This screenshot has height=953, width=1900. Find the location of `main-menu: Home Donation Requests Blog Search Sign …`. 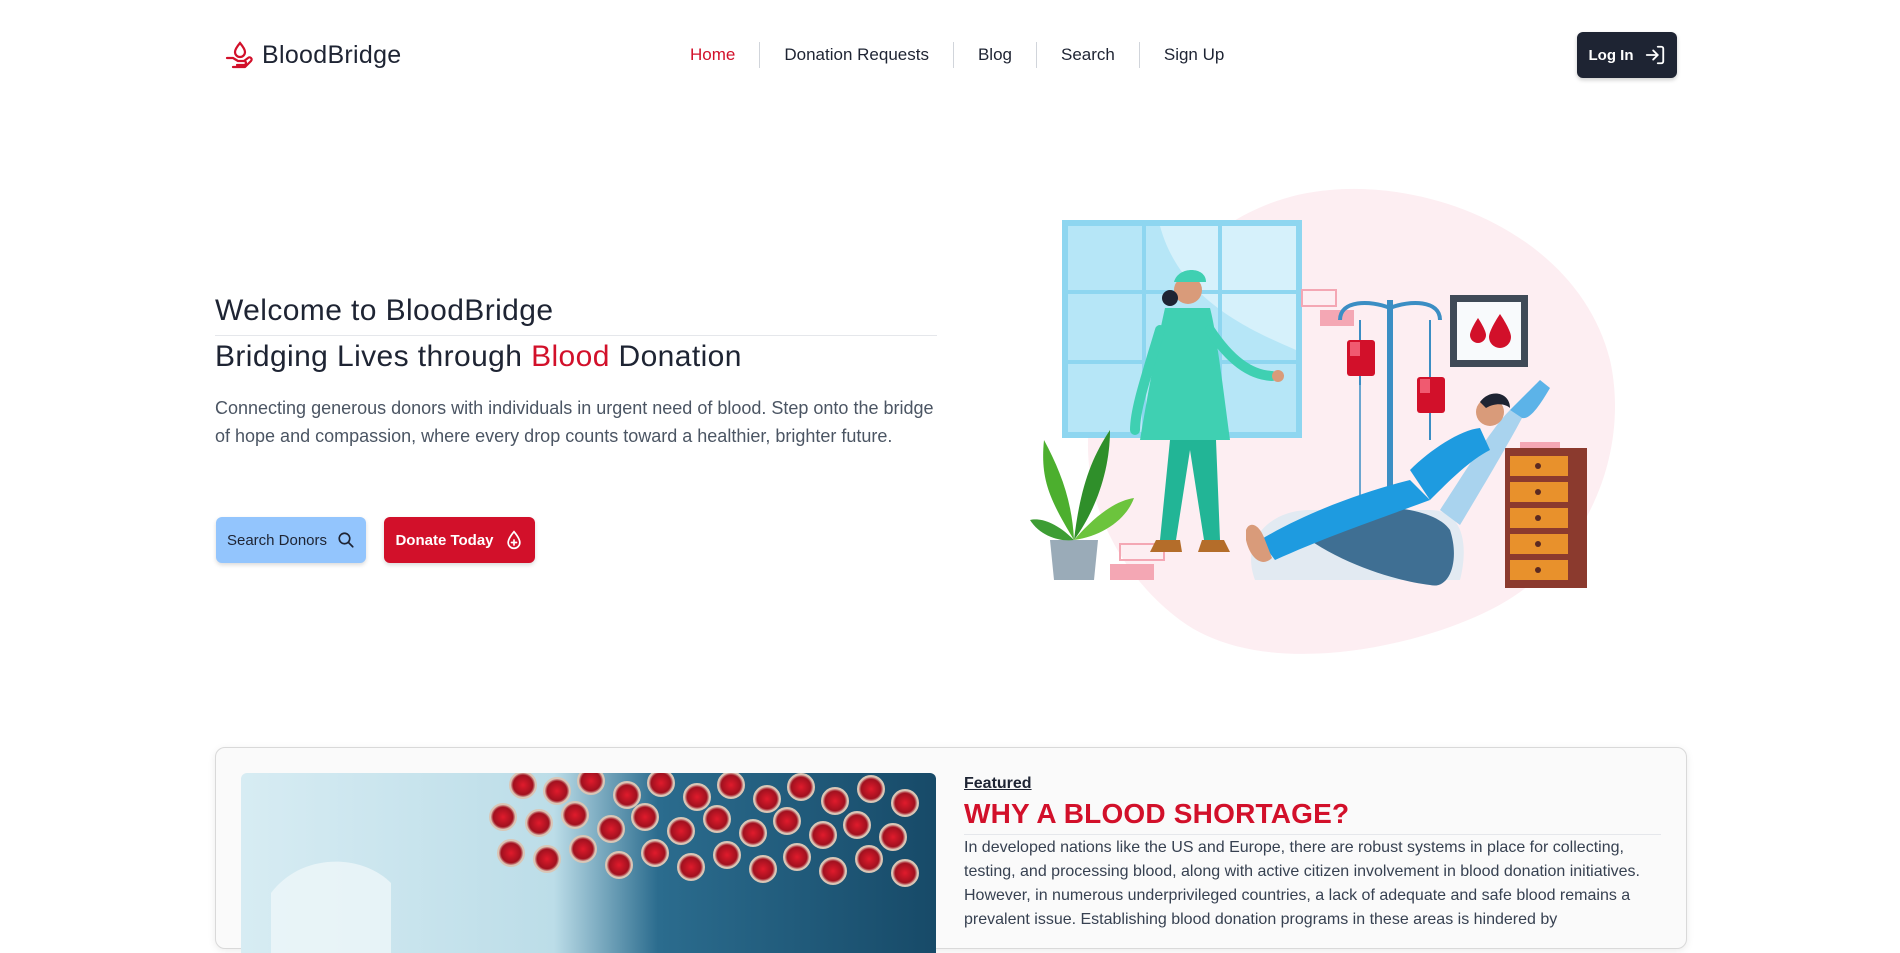

main-menu: Home Donation Requests Blog Search Sign … is located at coordinates (957, 55).